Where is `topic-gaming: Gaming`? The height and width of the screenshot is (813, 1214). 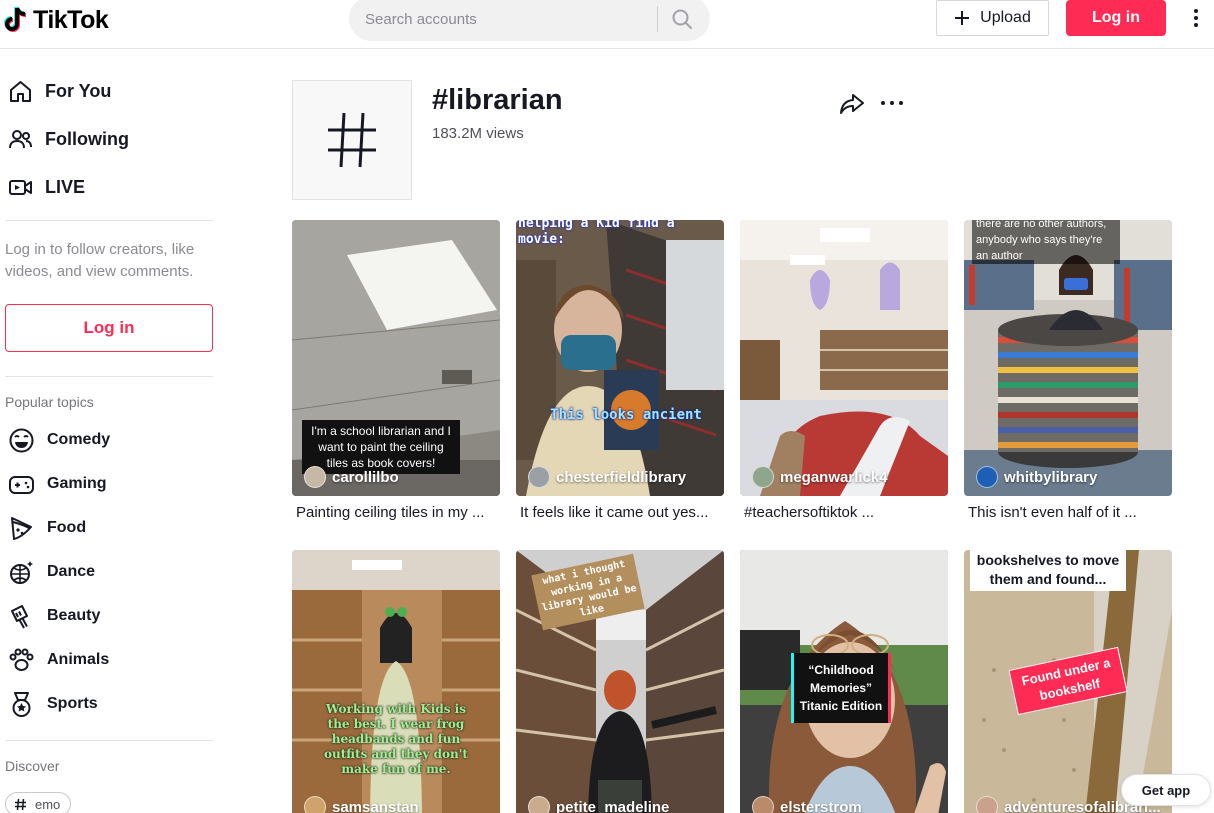
topic-gaming: Gaming is located at coordinates (57, 484).